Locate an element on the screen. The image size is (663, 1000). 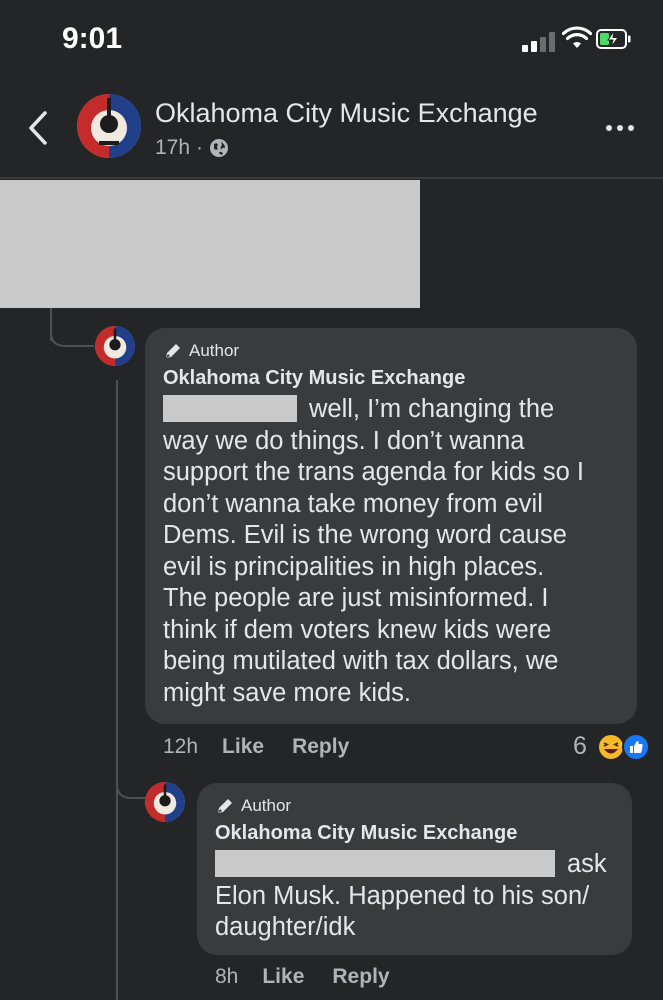
header-divider is located at coordinates (331, 178).